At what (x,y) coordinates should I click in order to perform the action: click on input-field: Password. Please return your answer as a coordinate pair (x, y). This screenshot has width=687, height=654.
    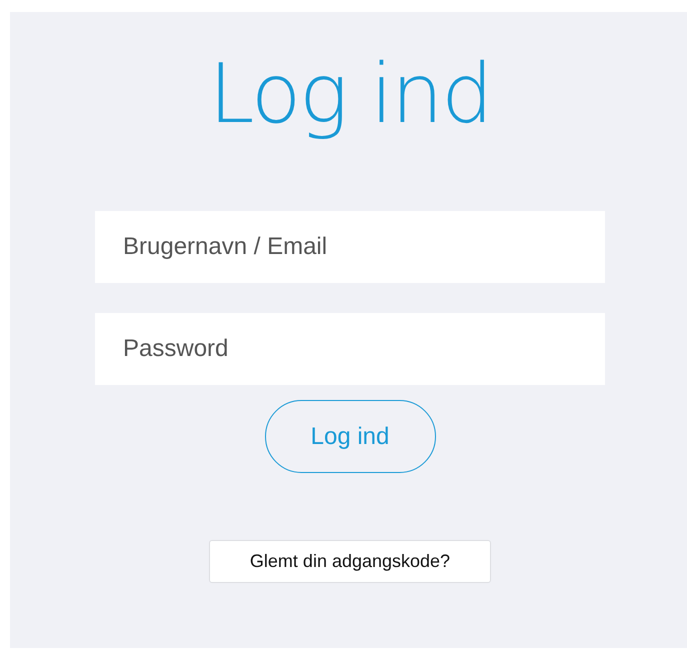
    Looking at the image, I should click on (350, 349).